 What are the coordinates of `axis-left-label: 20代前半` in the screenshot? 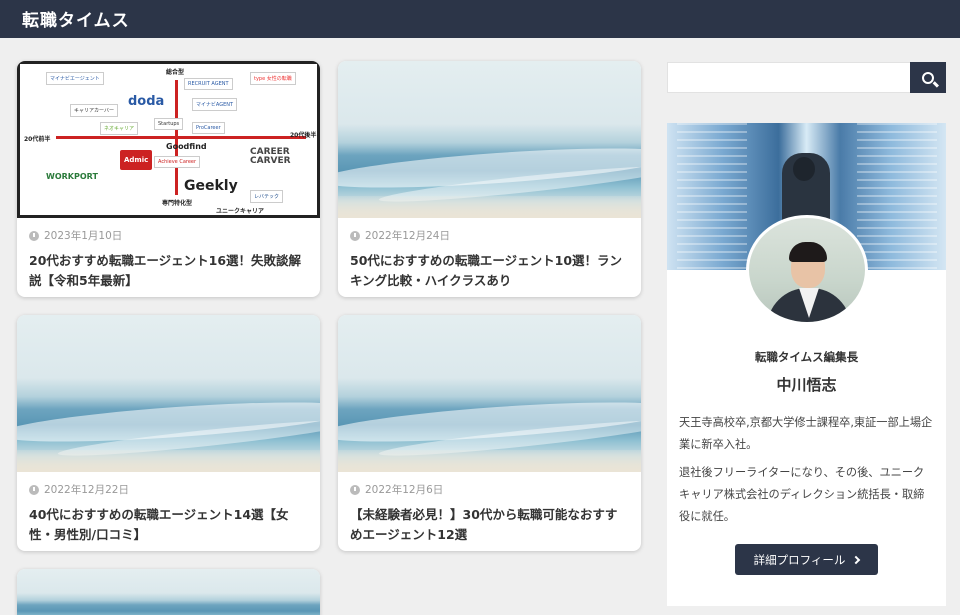 It's located at (37, 139).